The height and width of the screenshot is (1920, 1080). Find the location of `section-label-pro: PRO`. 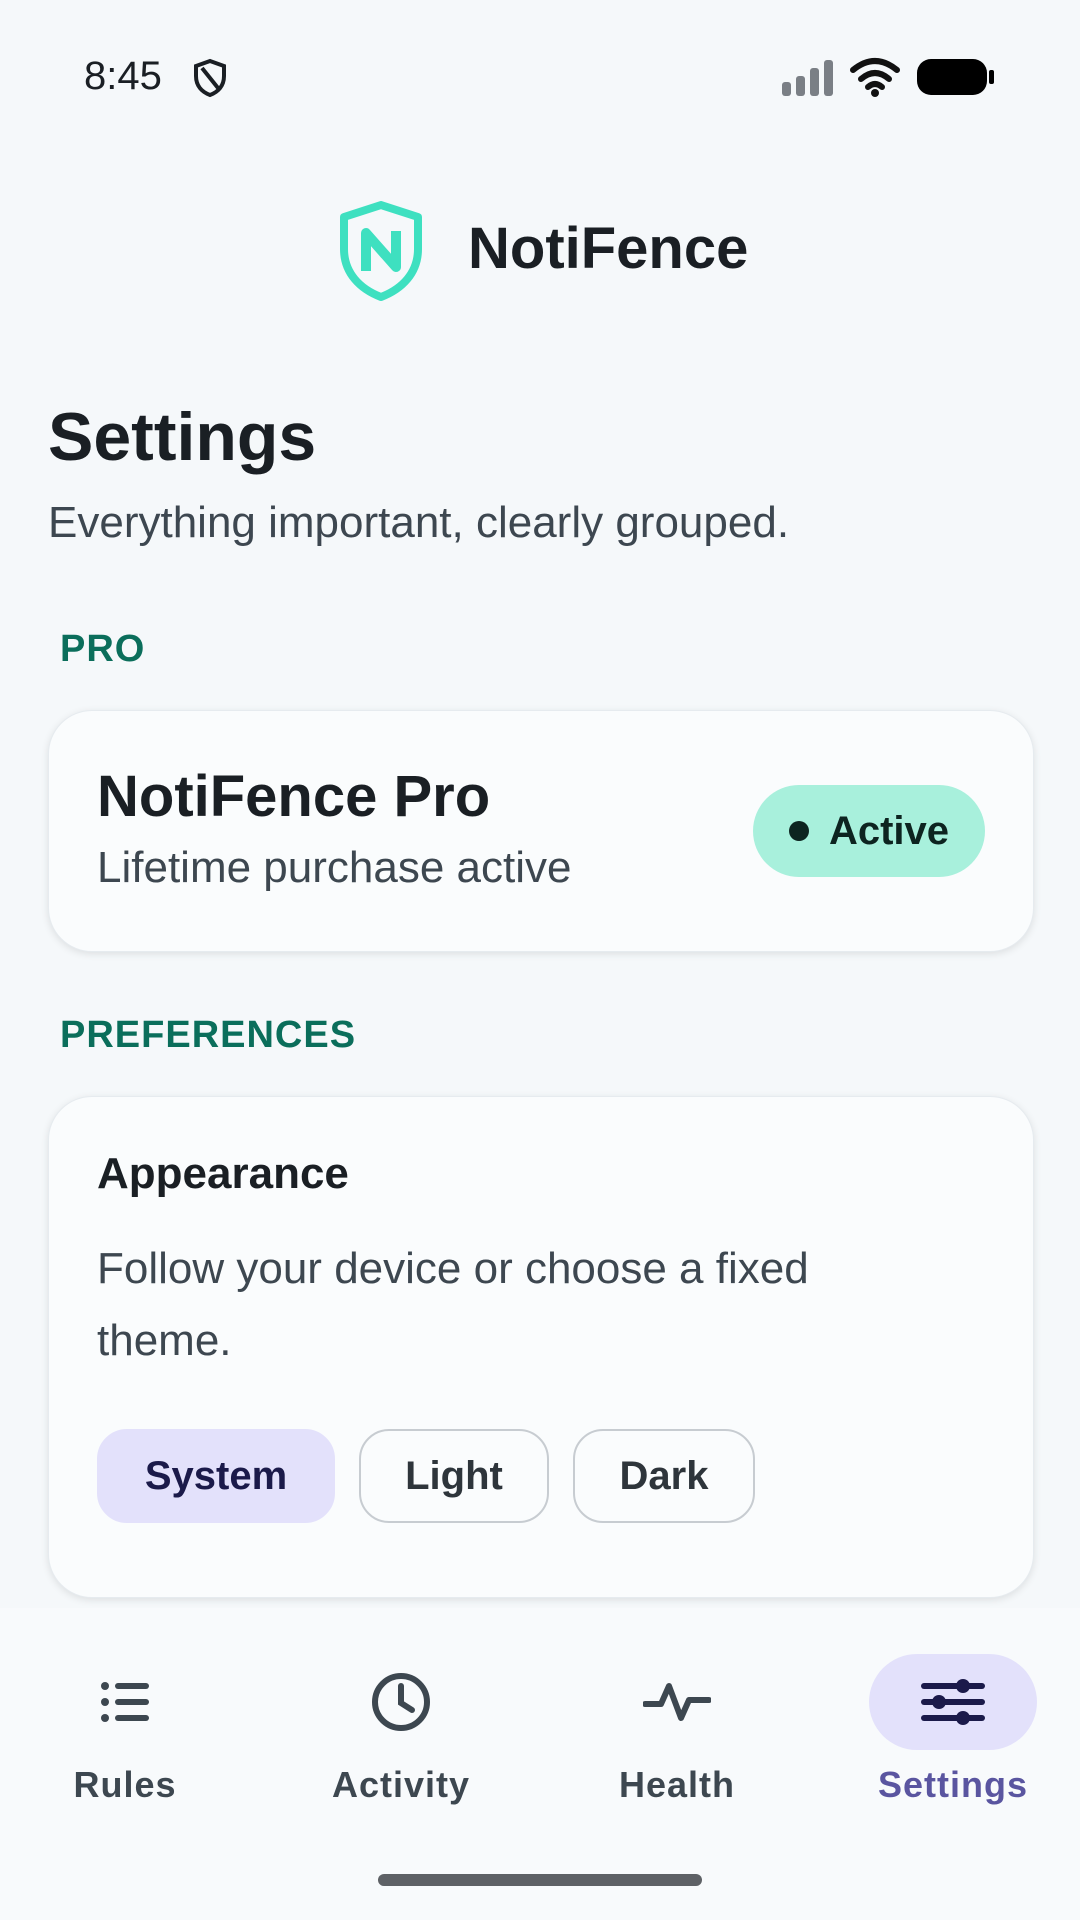

section-label-pro: PRO is located at coordinates (103, 649).